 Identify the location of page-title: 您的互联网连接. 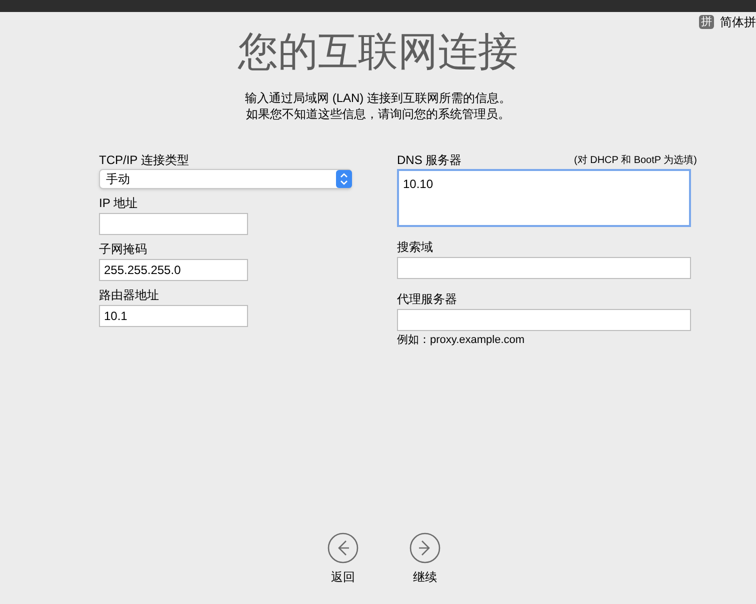
(378, 52).